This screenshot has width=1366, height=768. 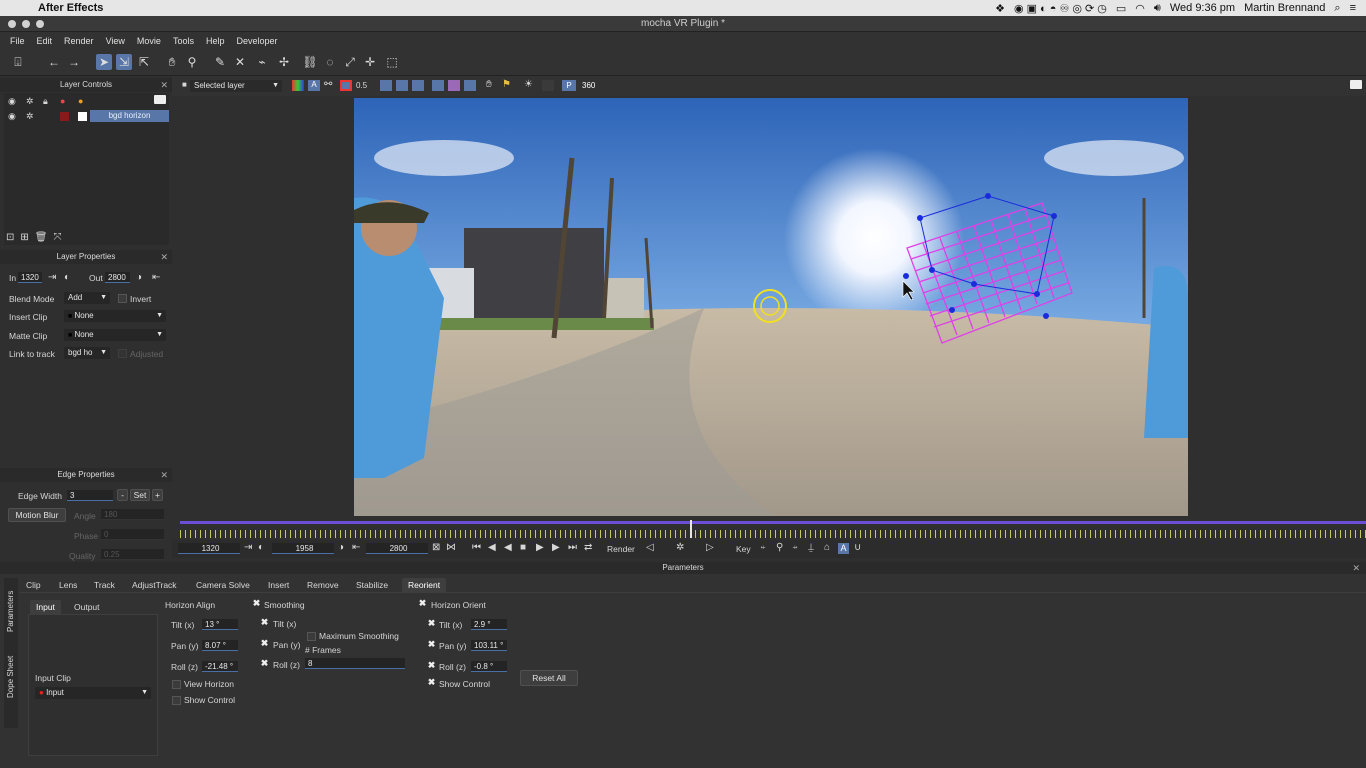 What do you see at coordinates (157, 495) in the screenshot?
I see `edge-width-plus-button: +` at bounding box center [157, 495].